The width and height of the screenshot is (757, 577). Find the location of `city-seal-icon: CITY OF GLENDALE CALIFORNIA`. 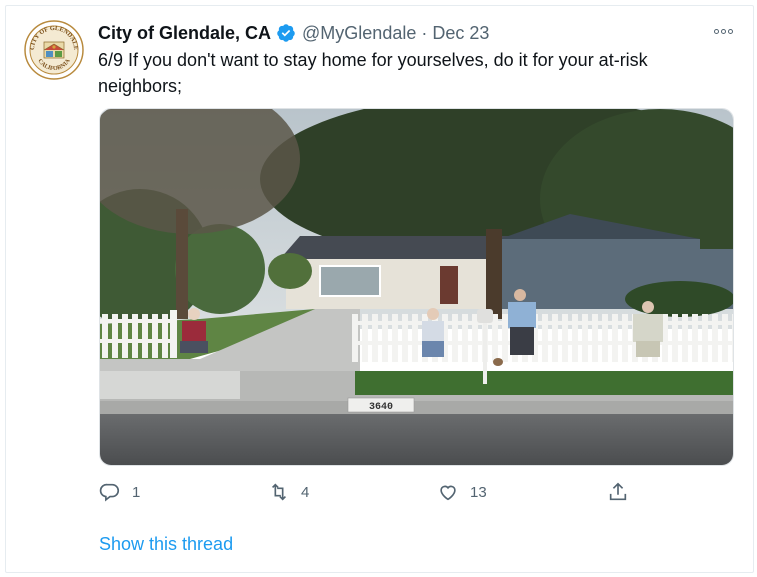

city-seal-icon: CITY OF GLENDALE CALIFORNIA is located at coordinates (54, 50).